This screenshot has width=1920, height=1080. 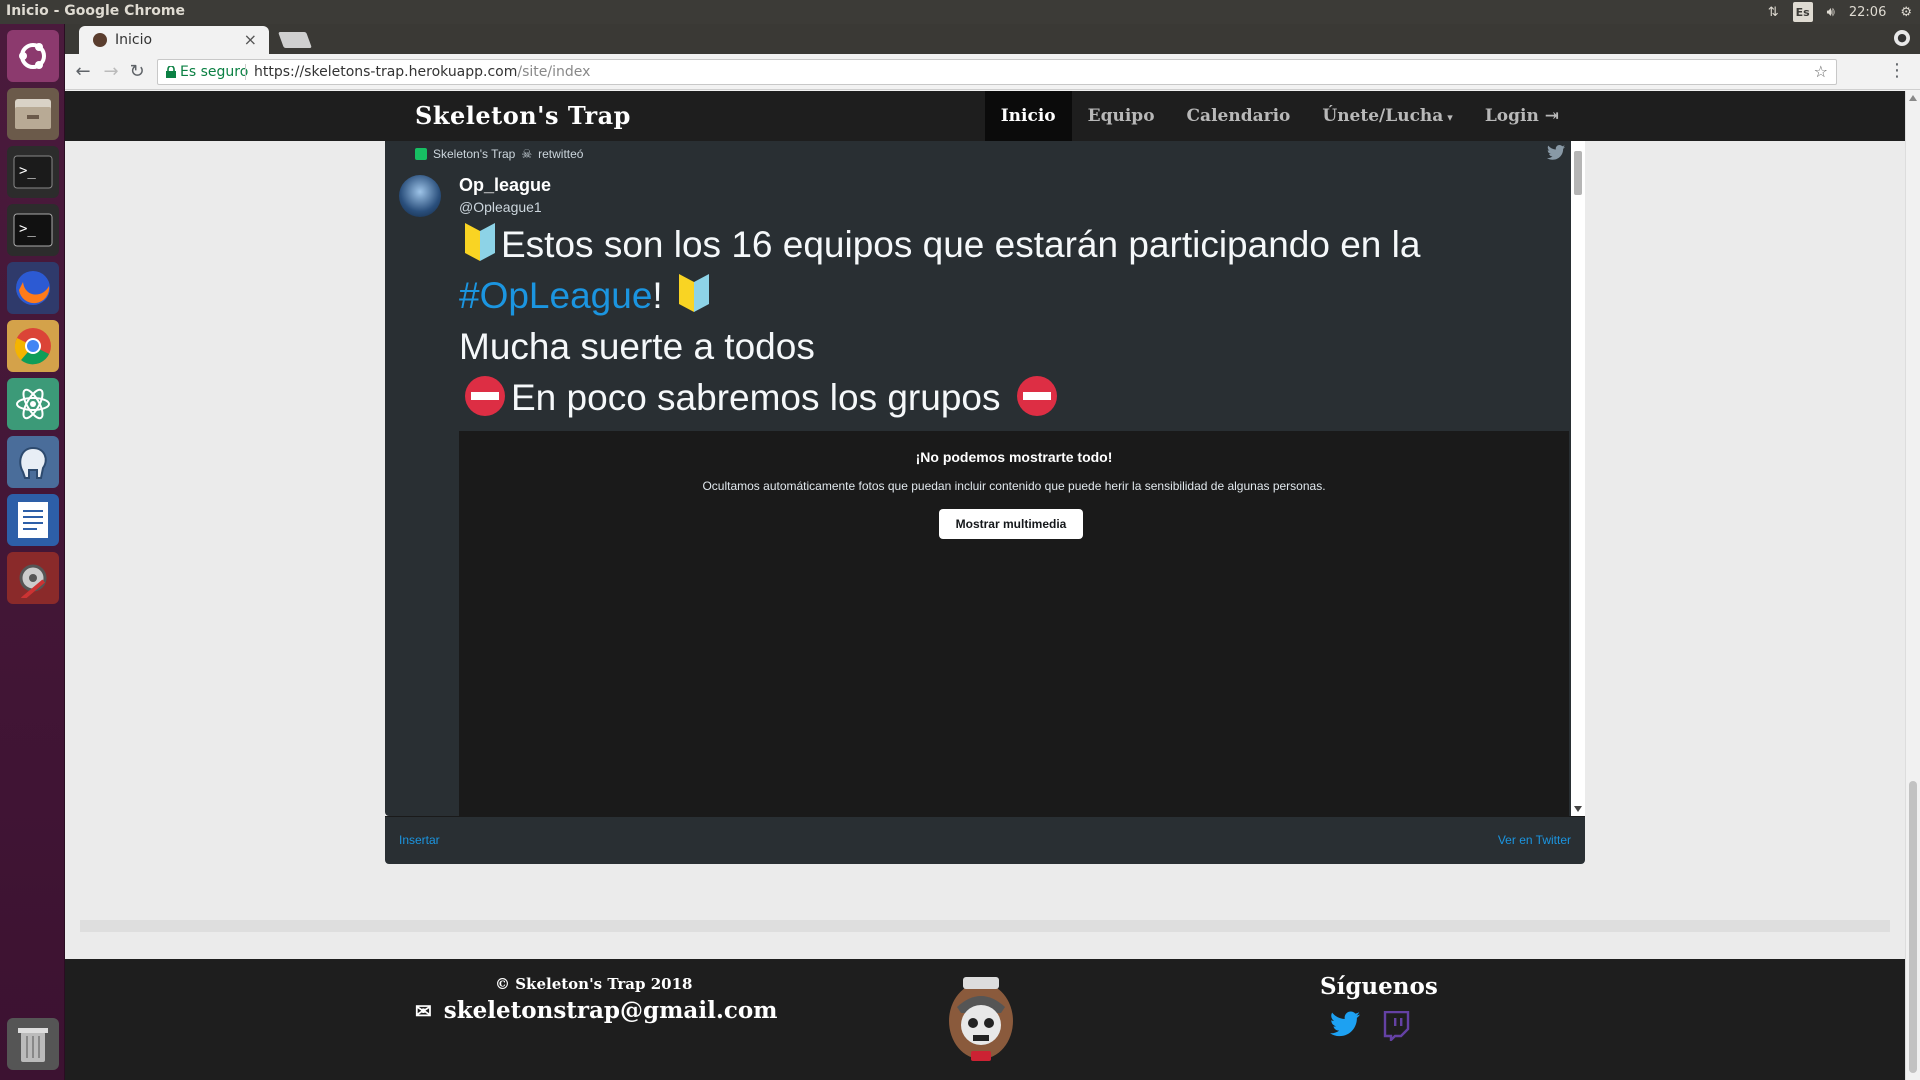 I want to click on tweet-footer: Insertar Ver en Twitter, so click(x=985, y=840).